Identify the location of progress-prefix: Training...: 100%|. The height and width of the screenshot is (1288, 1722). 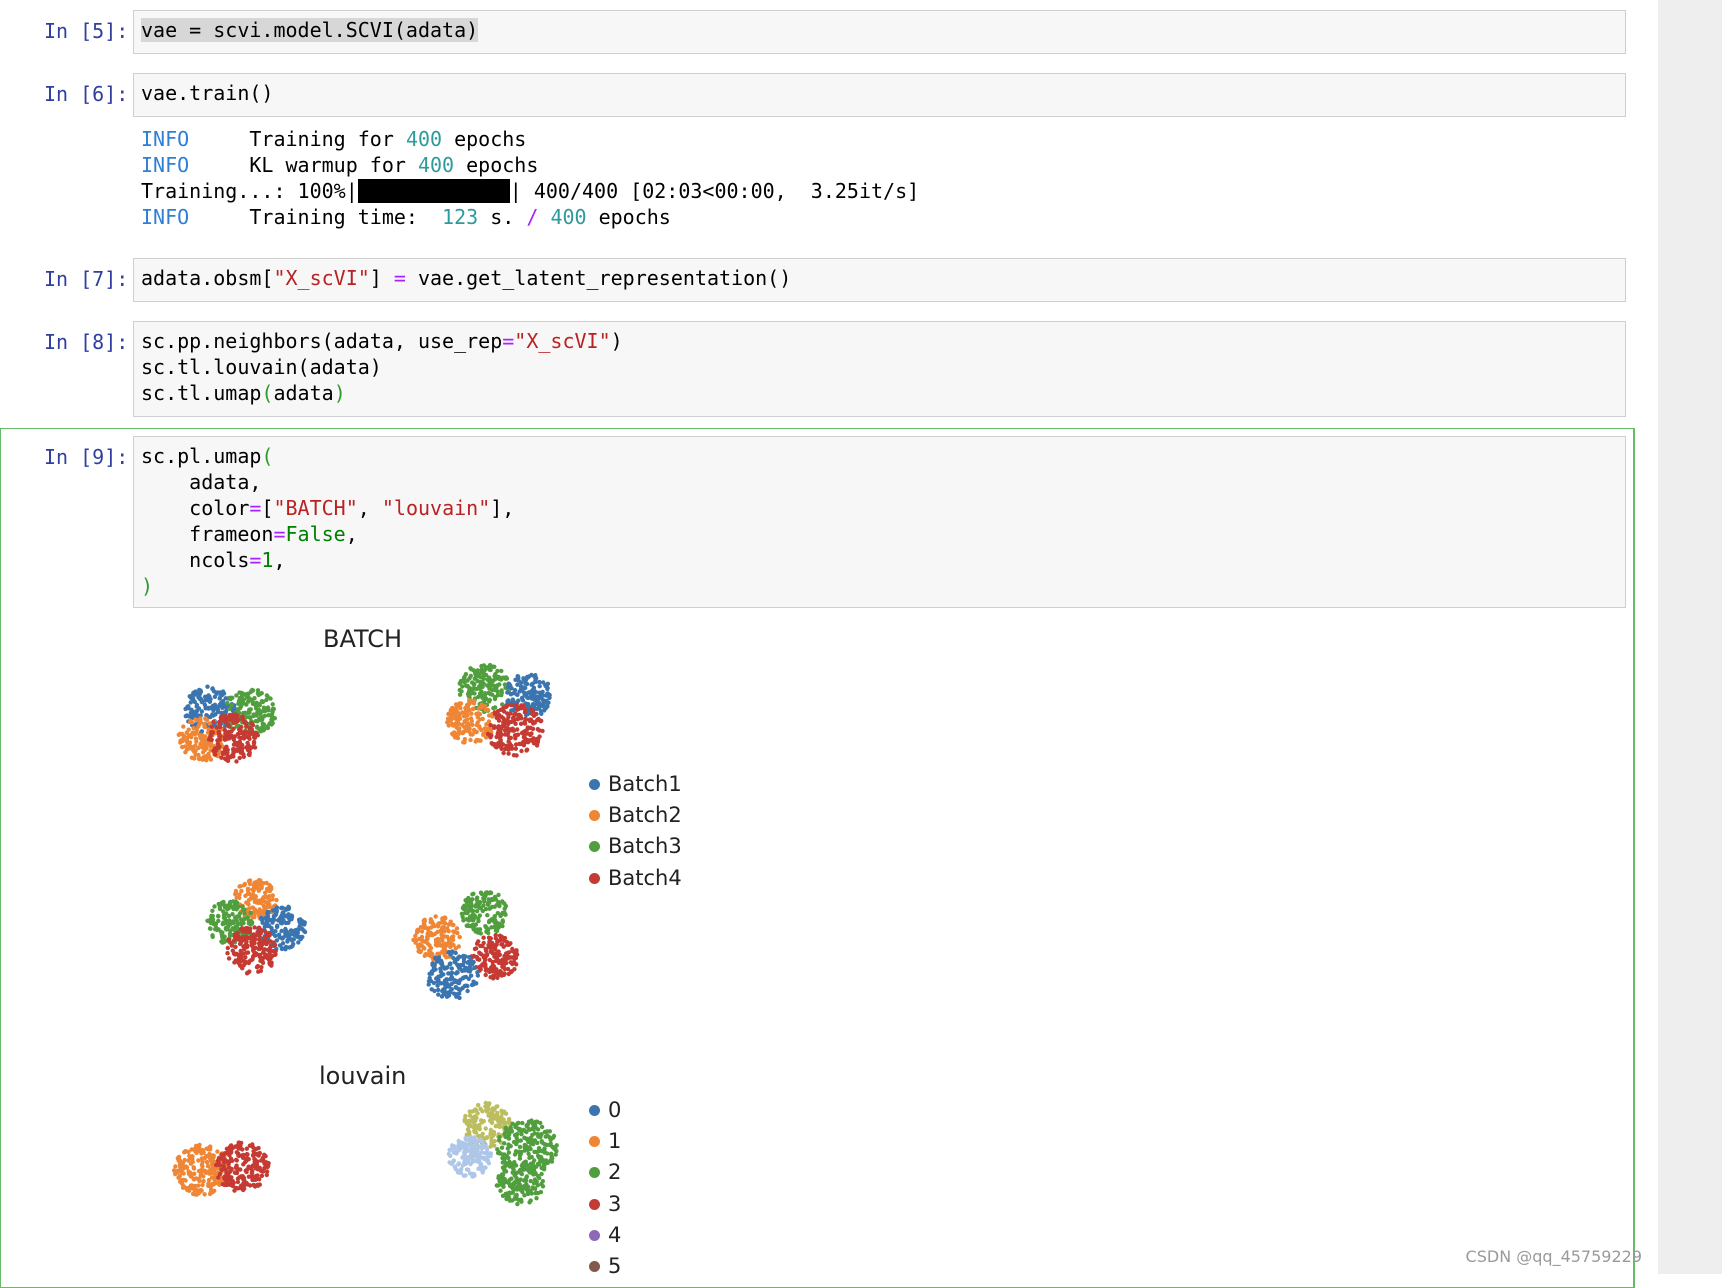
(249, 191).